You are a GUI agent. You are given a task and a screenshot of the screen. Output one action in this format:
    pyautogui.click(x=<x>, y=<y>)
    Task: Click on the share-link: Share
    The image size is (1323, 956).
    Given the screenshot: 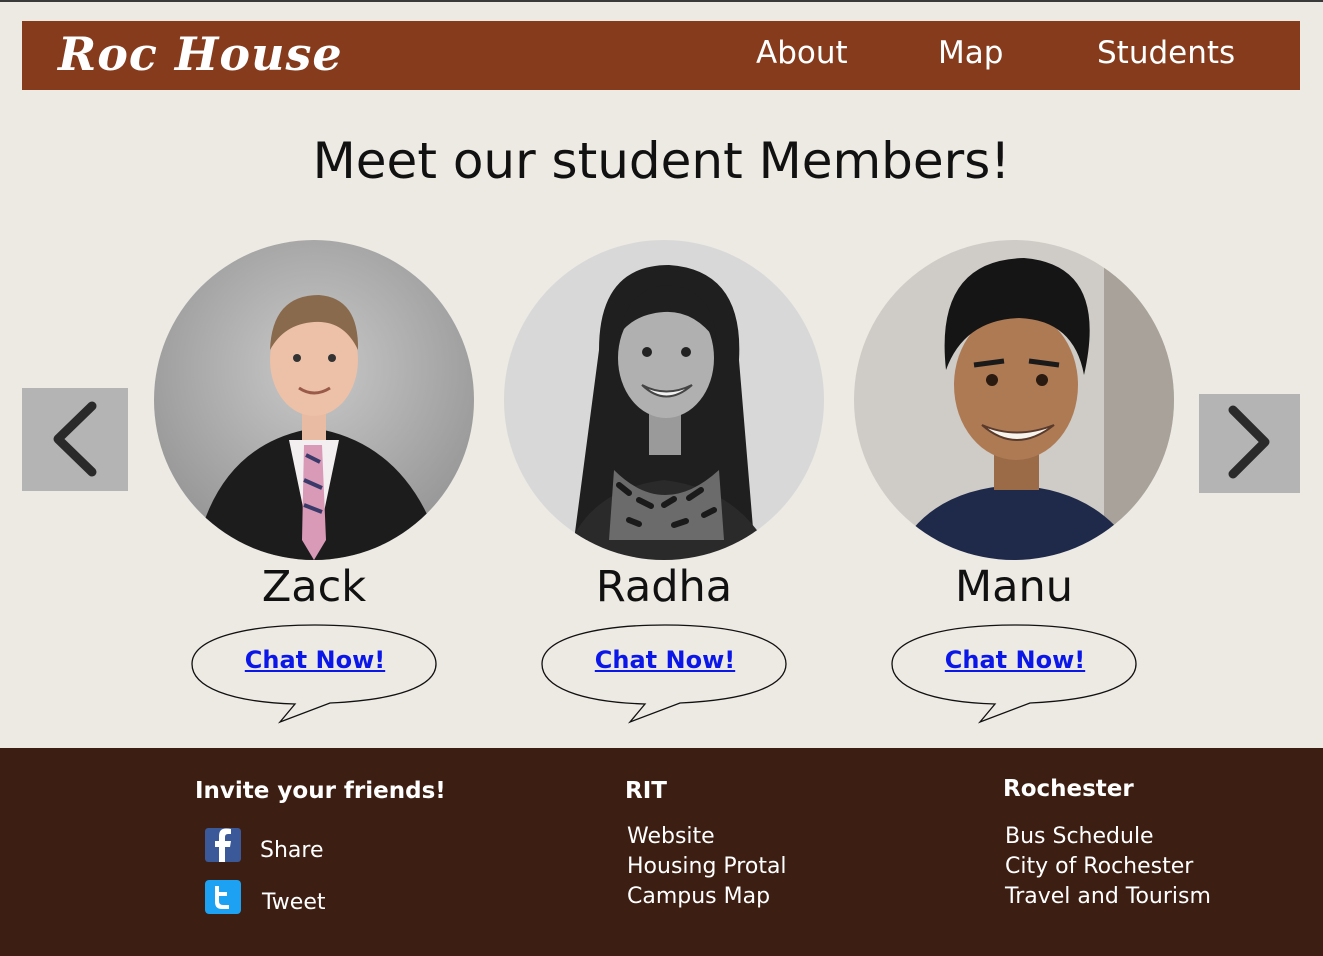 What is the action you would take?
    pyautogui.click(x=292, y=850)
    